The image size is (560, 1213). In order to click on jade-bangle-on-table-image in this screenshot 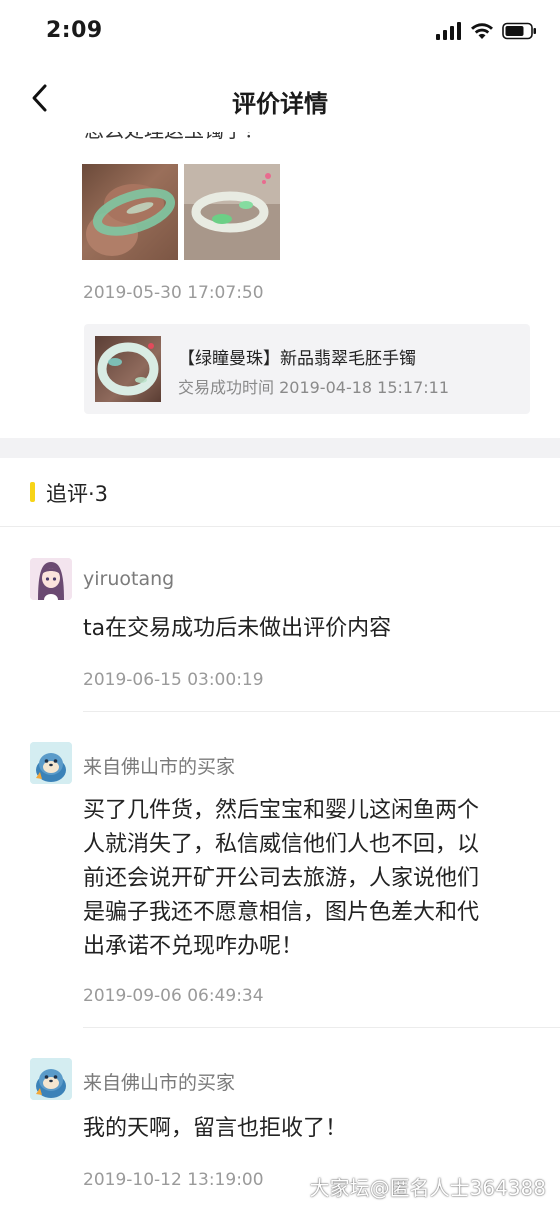, I will do `click(232, 212)`.